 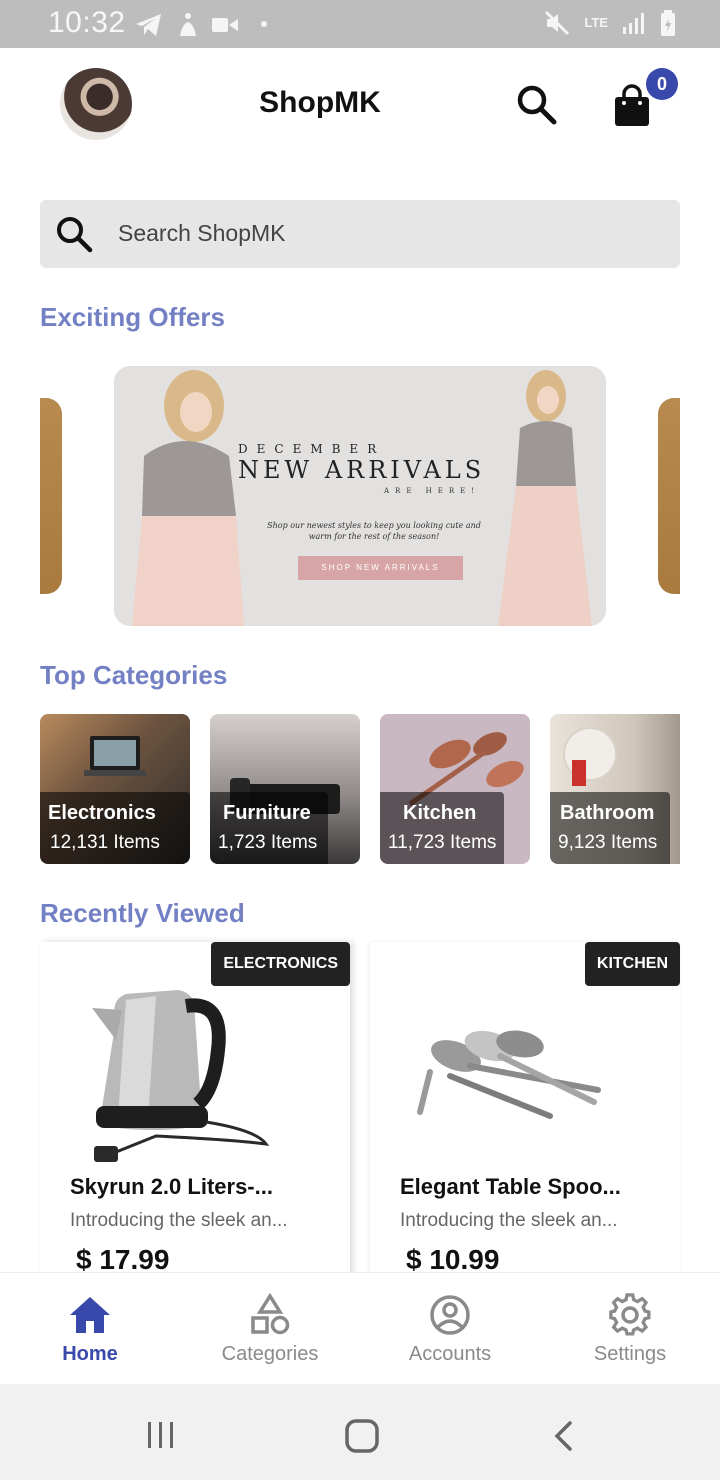 I want to click on status-bar: 10:32 LTE, so click(x=360, y=24).